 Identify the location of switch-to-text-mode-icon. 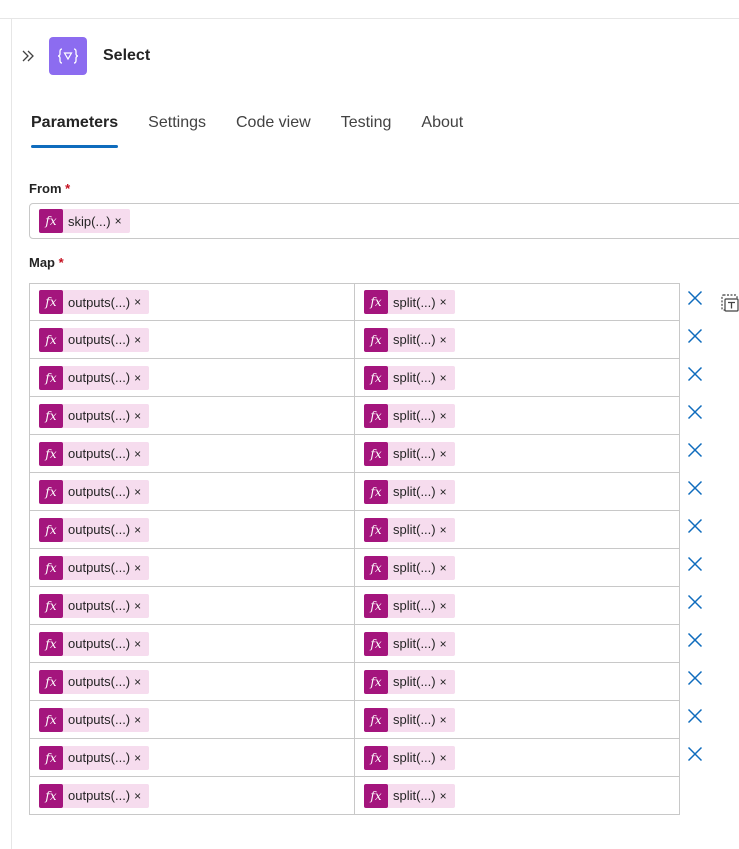
(729, 303).